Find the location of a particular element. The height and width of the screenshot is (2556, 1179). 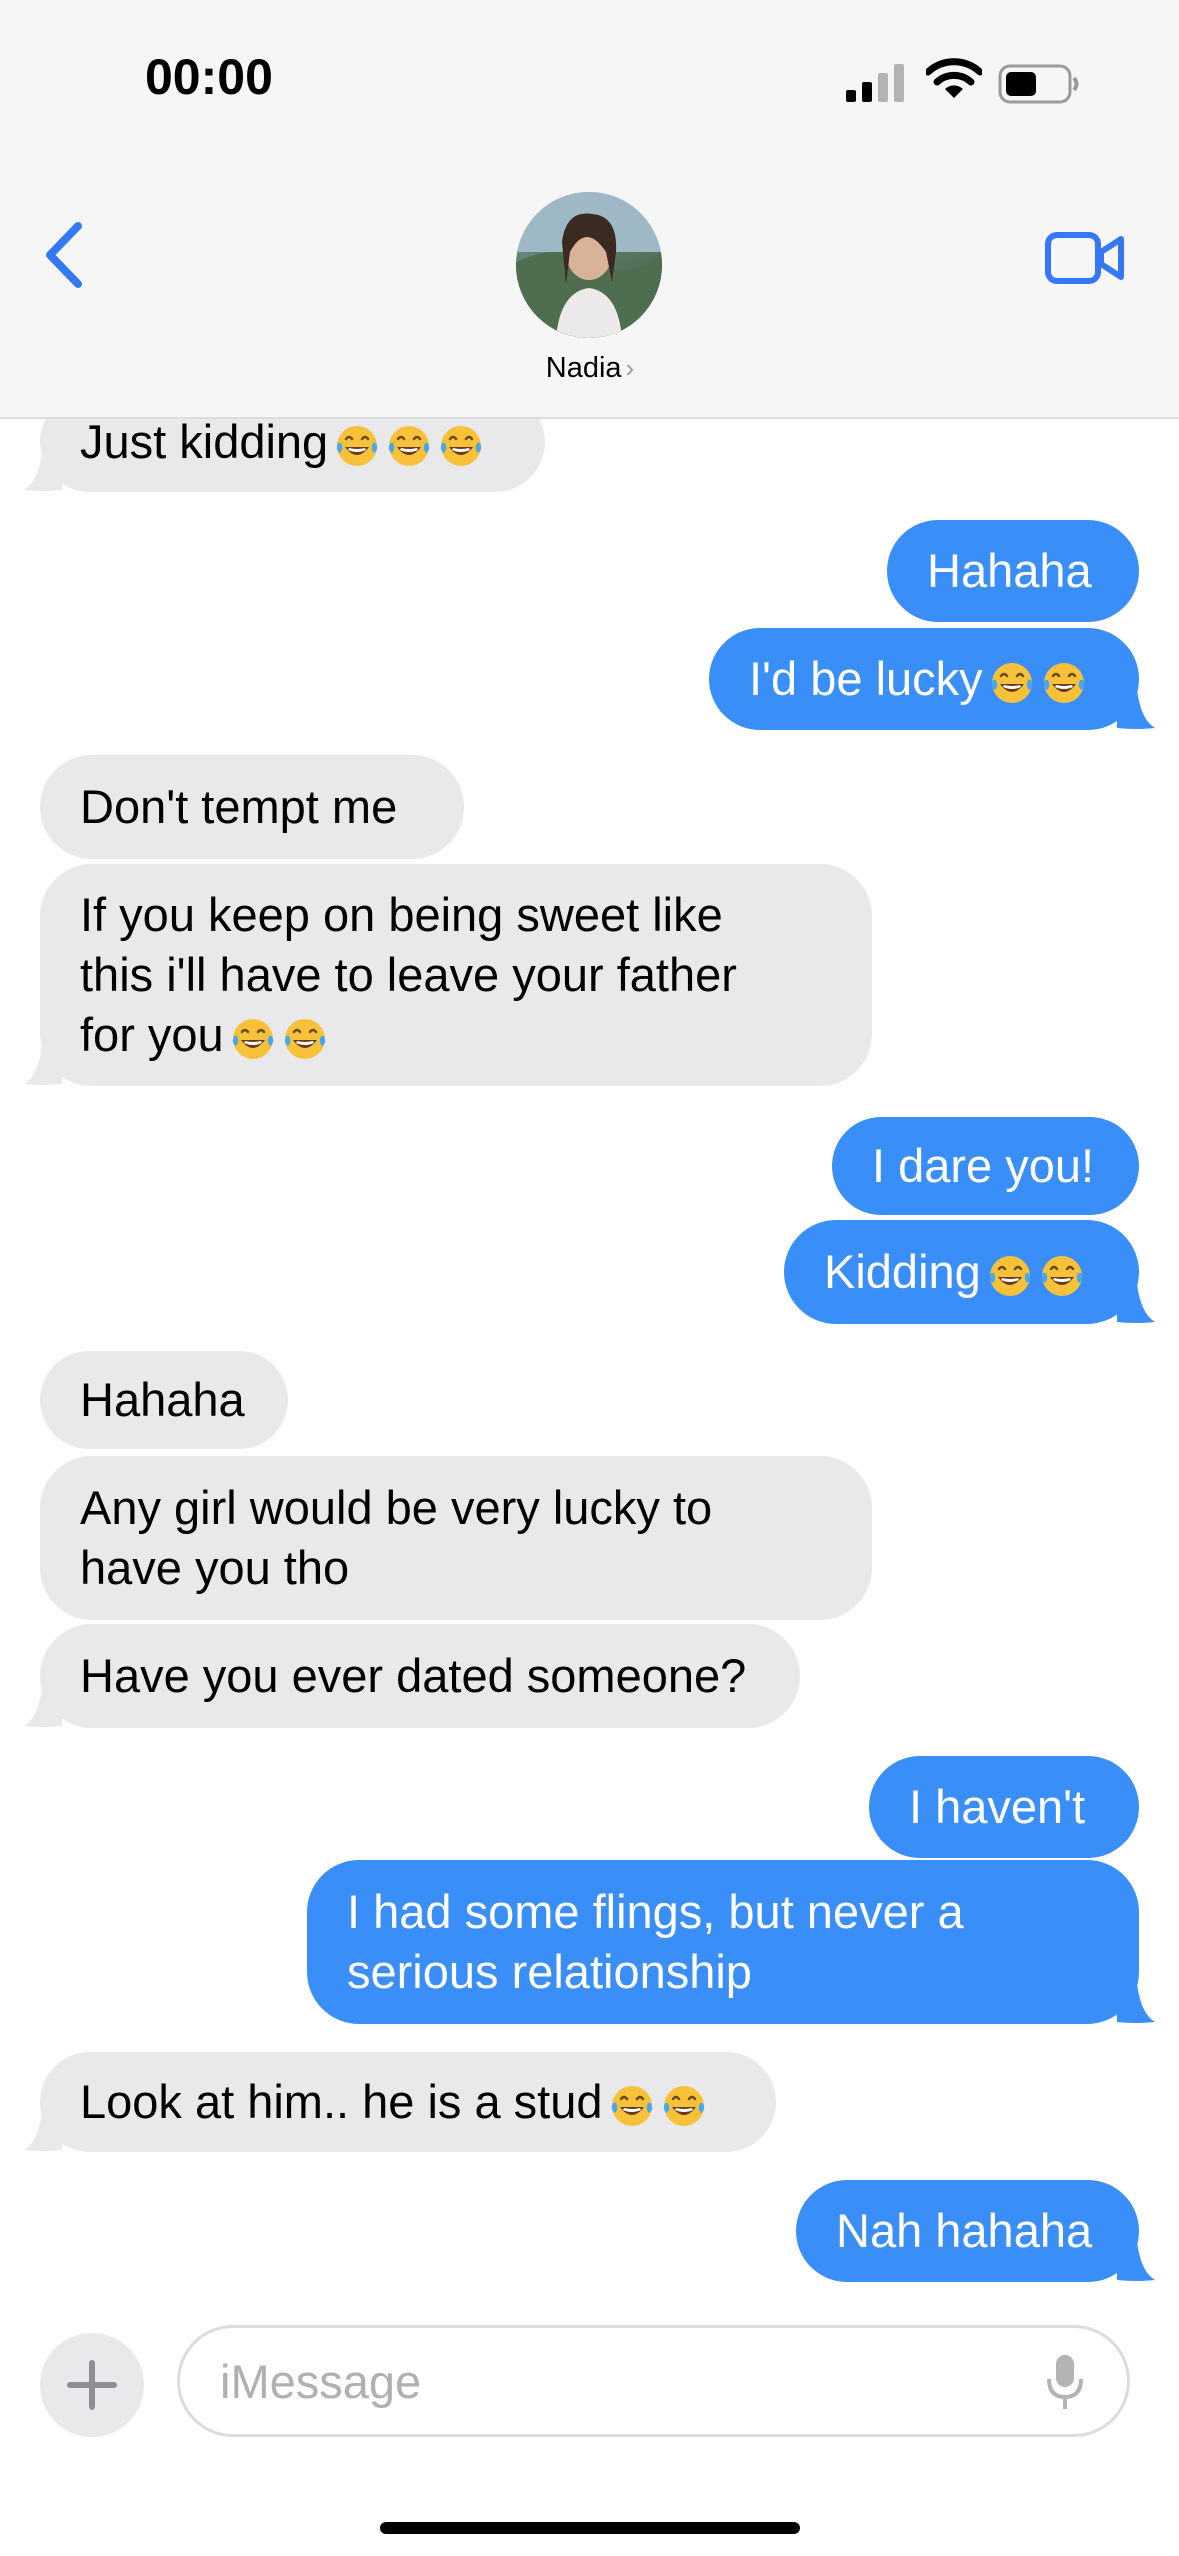

message-text: Just kidding is located at coordinates (282, 442).